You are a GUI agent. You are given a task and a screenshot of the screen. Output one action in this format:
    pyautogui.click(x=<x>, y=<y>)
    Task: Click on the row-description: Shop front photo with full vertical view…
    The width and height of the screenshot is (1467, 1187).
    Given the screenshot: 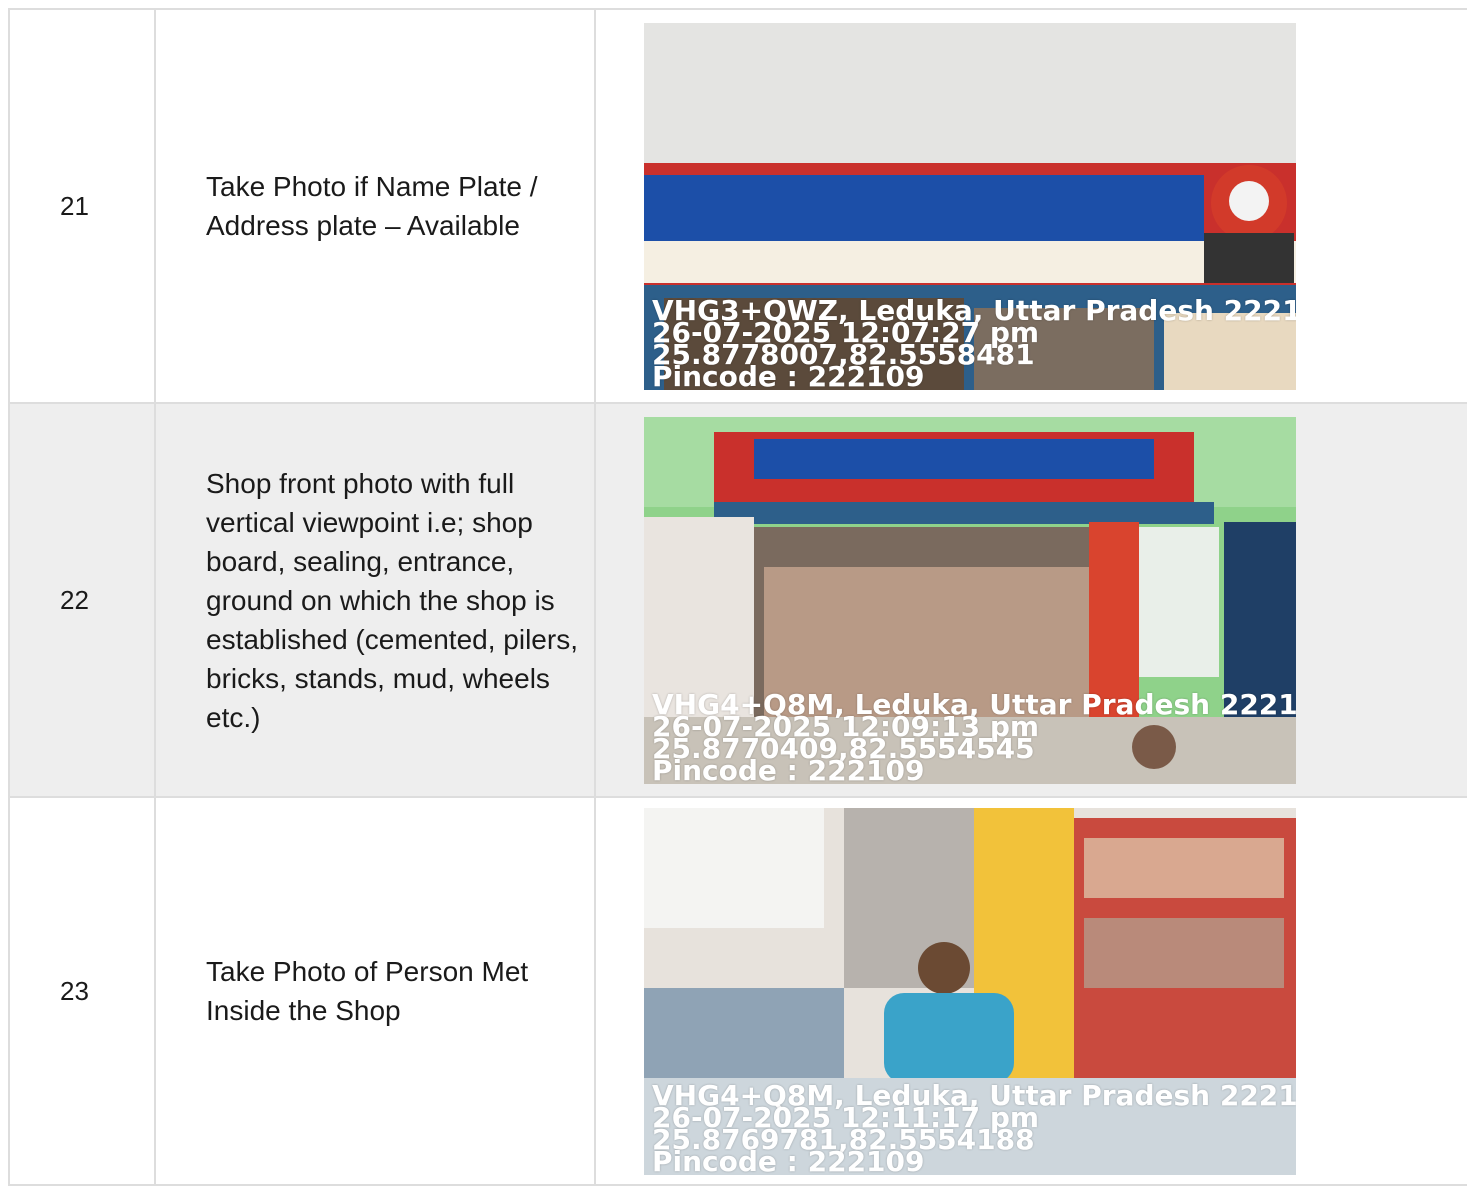 What is the action you would take?
    pyautogui.click(x=375, y=600)
    